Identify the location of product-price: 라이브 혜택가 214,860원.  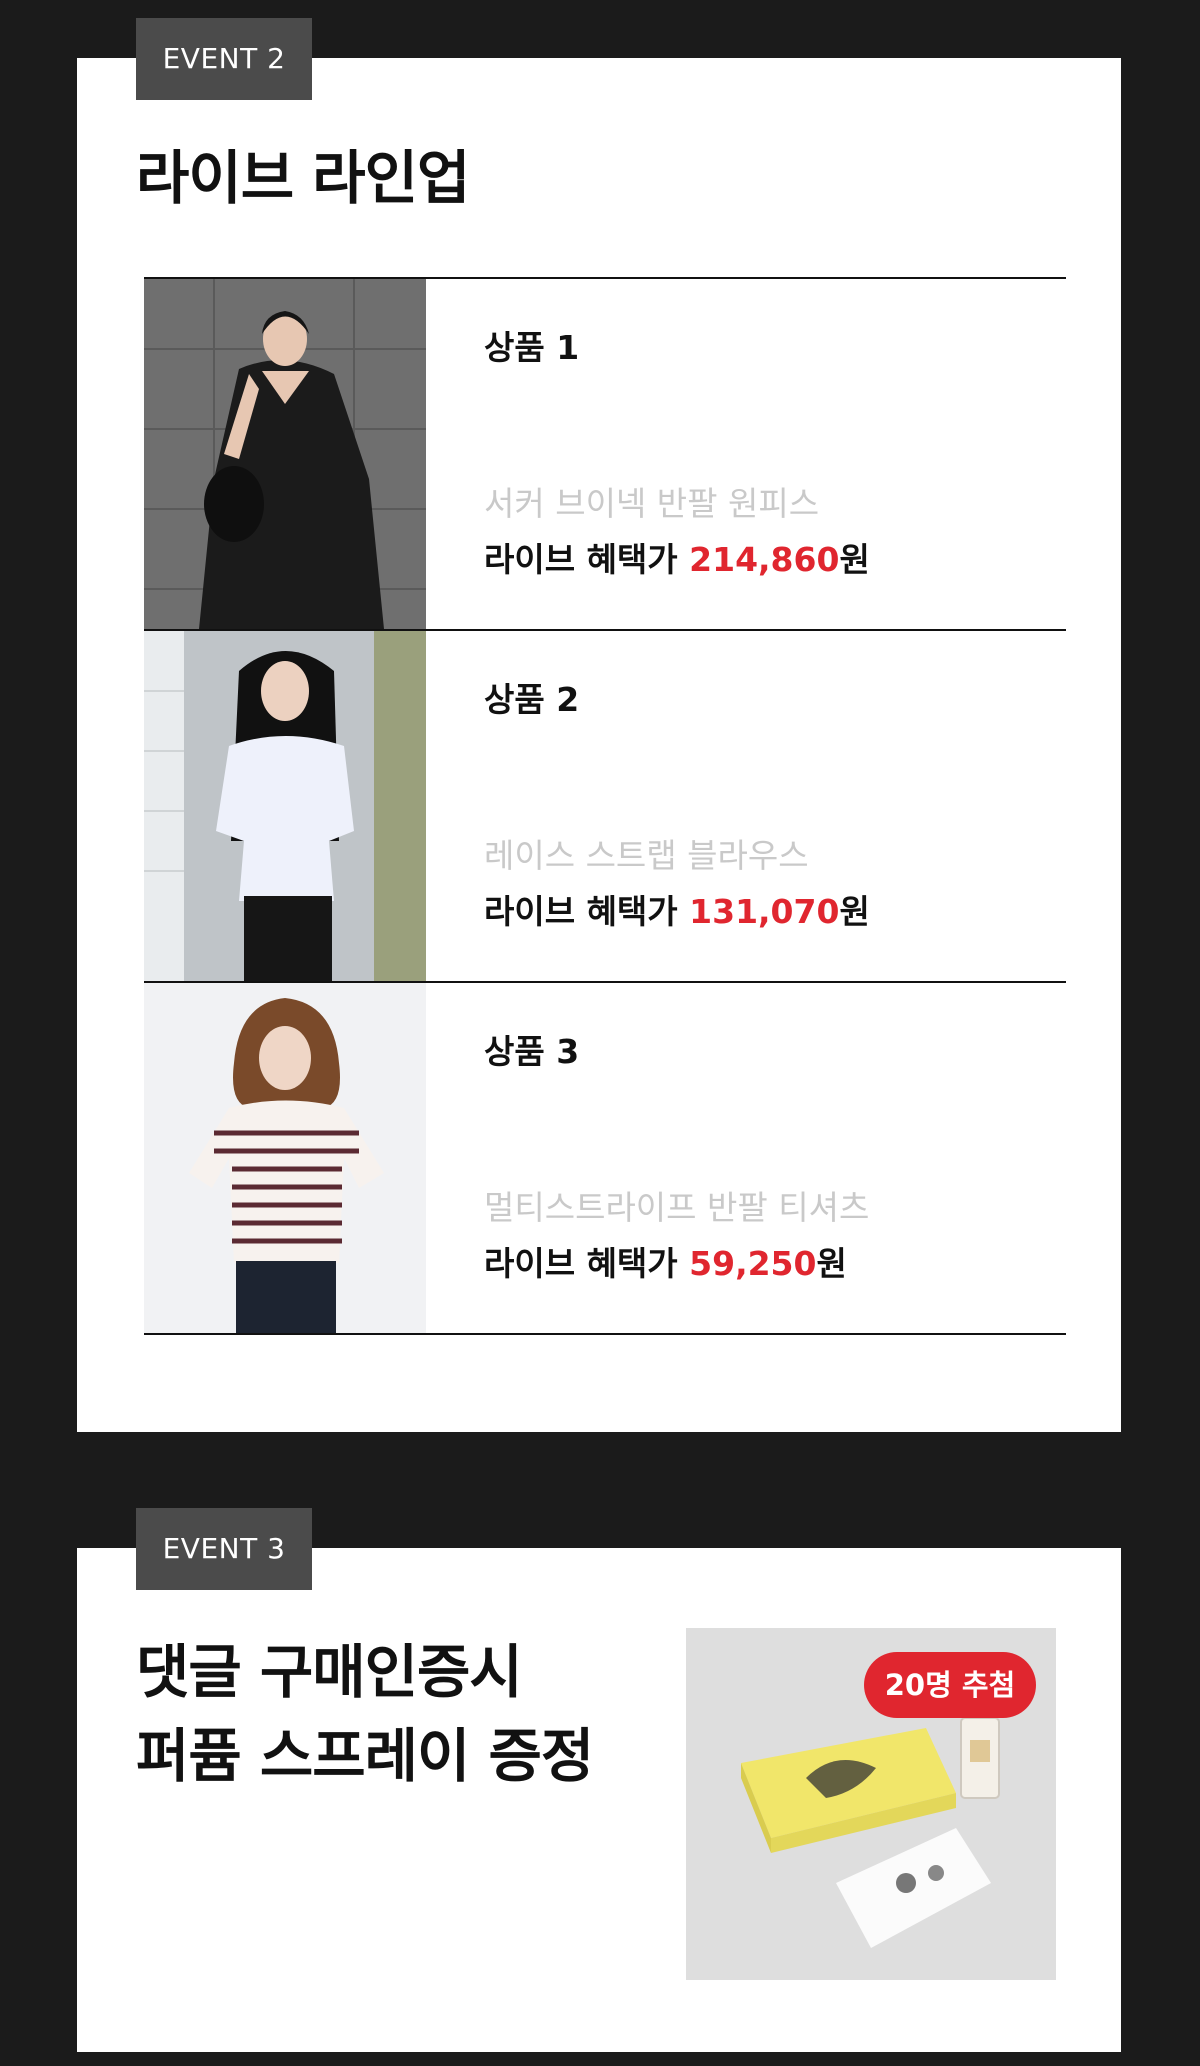
(677, 557).